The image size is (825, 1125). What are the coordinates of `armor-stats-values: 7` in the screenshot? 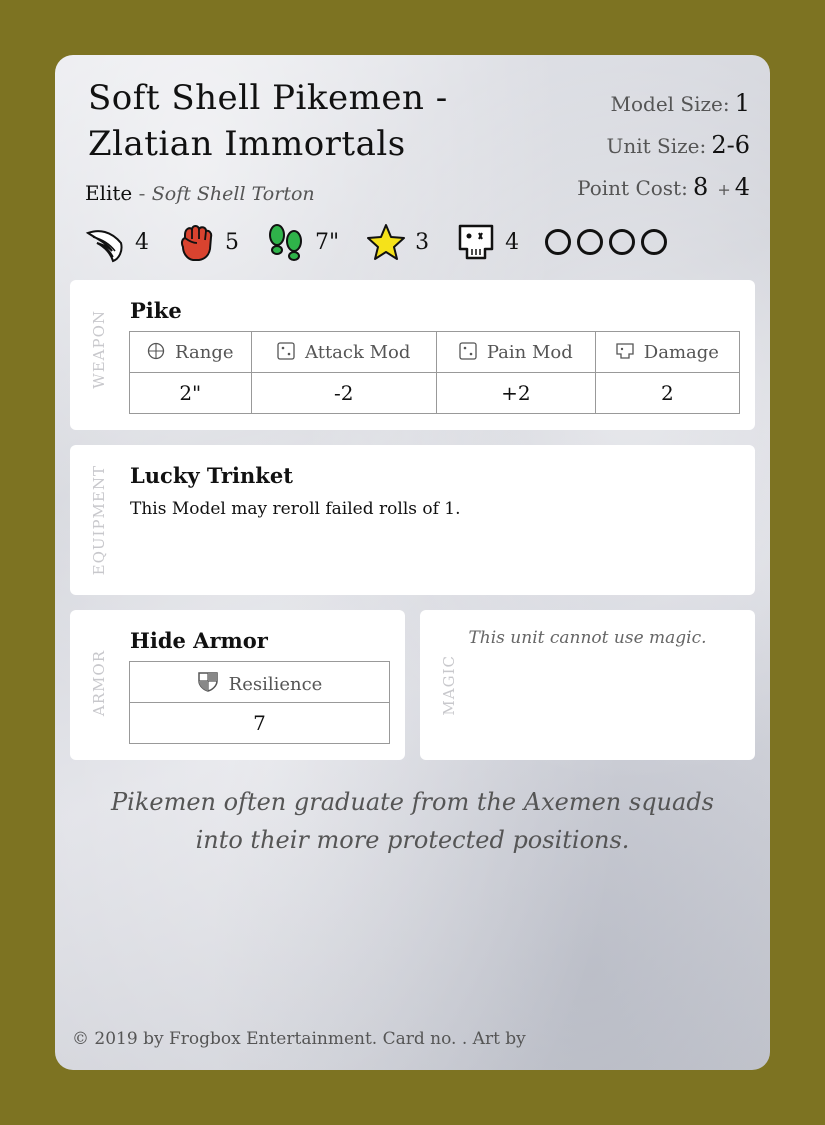 It's located at (259, 723).